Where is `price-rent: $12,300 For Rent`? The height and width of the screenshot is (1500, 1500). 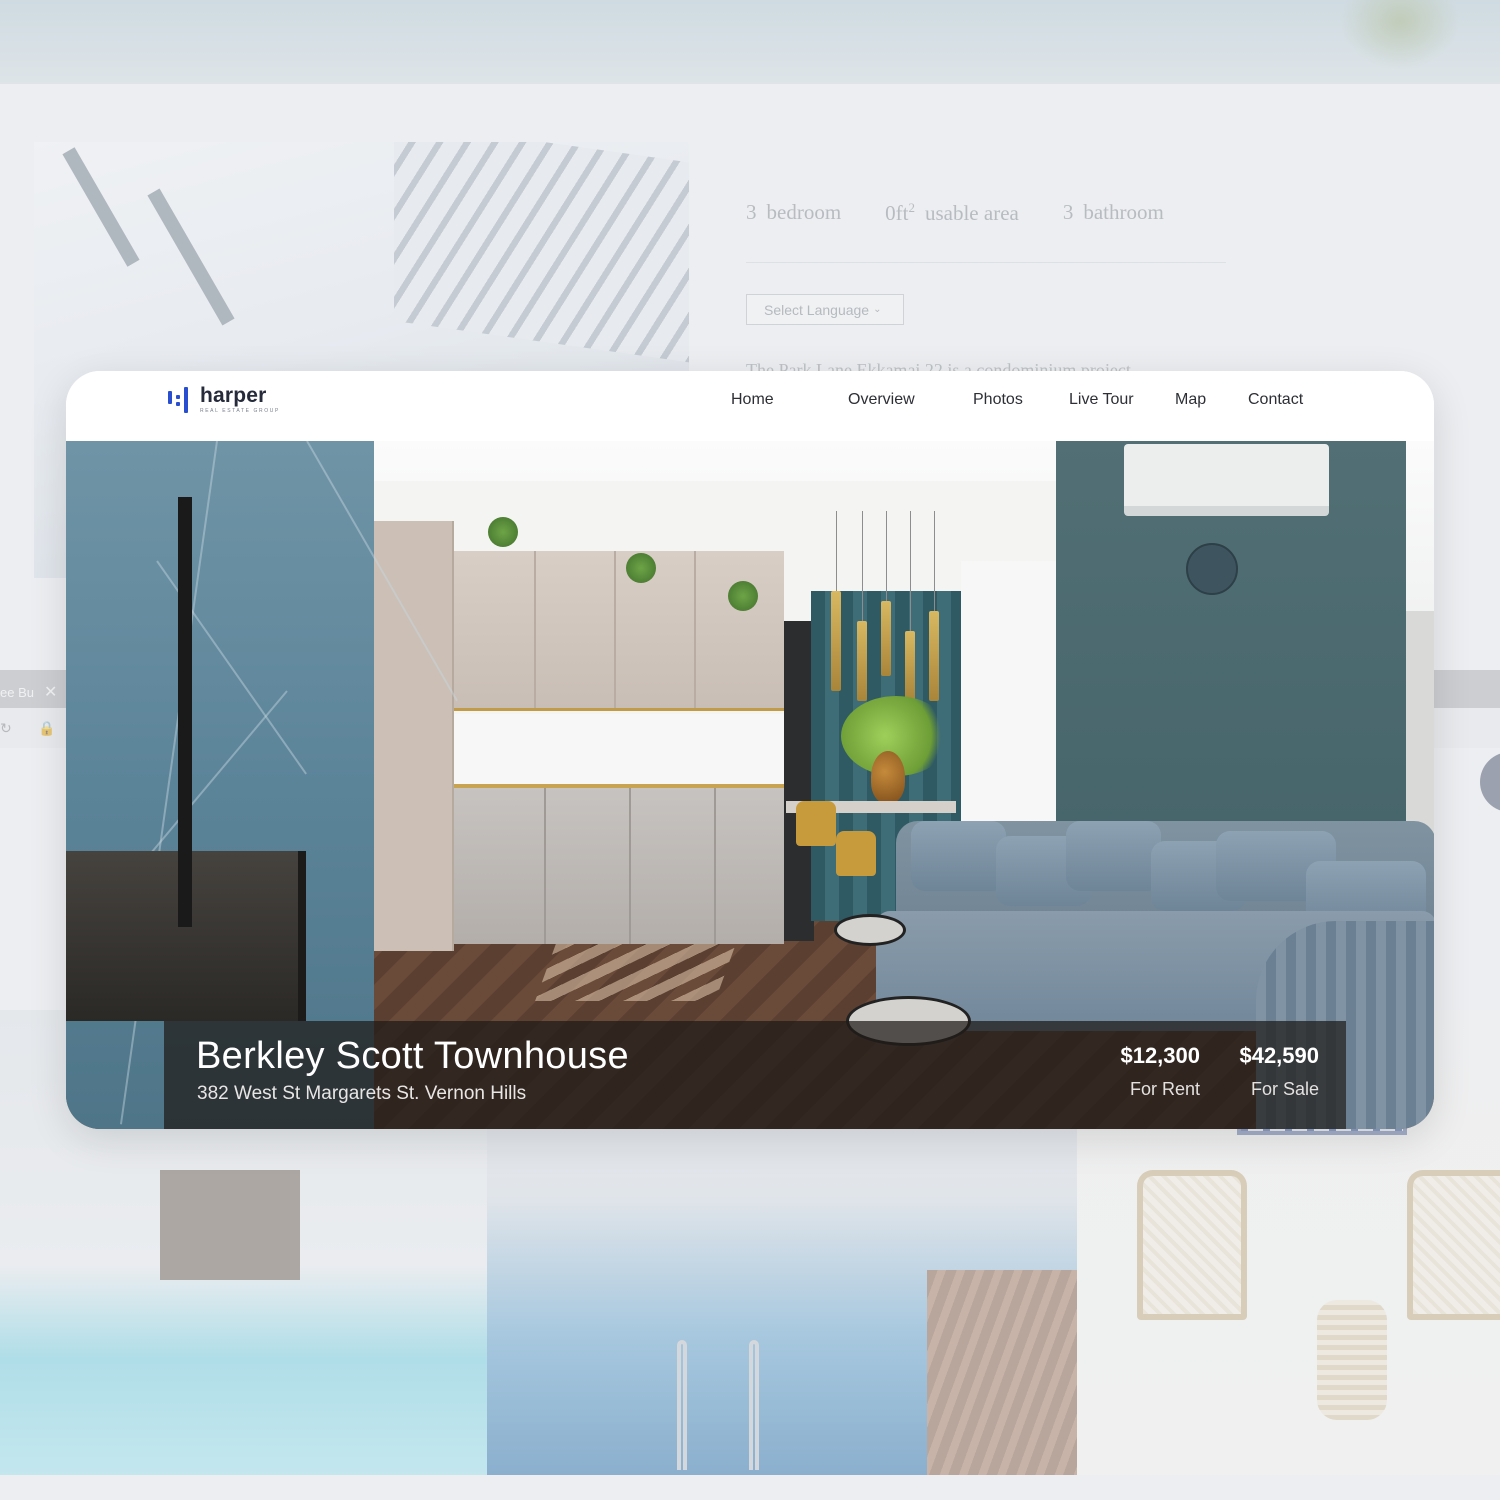
price-rent: $12,300 For Rent is located at coordinates (1160, 1071).